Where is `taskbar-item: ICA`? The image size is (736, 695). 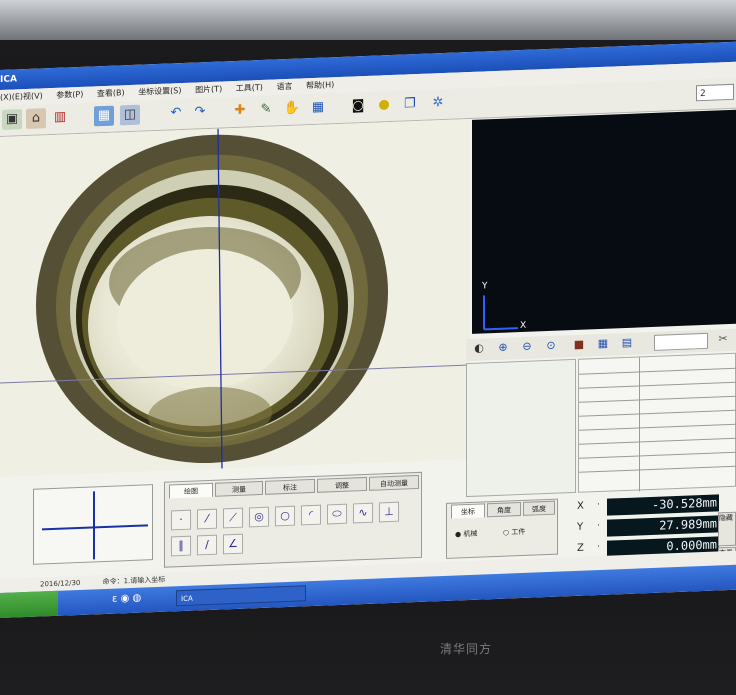
taskbar-item: ICA is located at coordinates (241, 596).